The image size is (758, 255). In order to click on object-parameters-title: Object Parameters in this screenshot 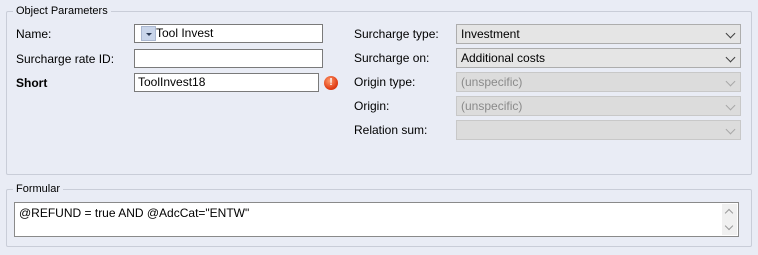, I will do `click(62, 11)`.